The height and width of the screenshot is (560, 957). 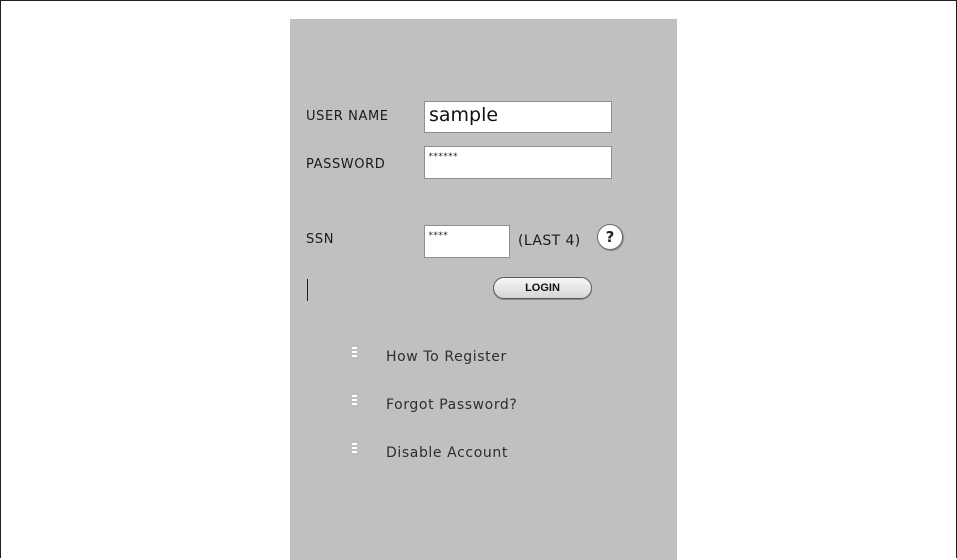 What do you see at coordinates (518, 162) in the screenshot?
I see `password-input: ******` at bounding box center [518, 162].